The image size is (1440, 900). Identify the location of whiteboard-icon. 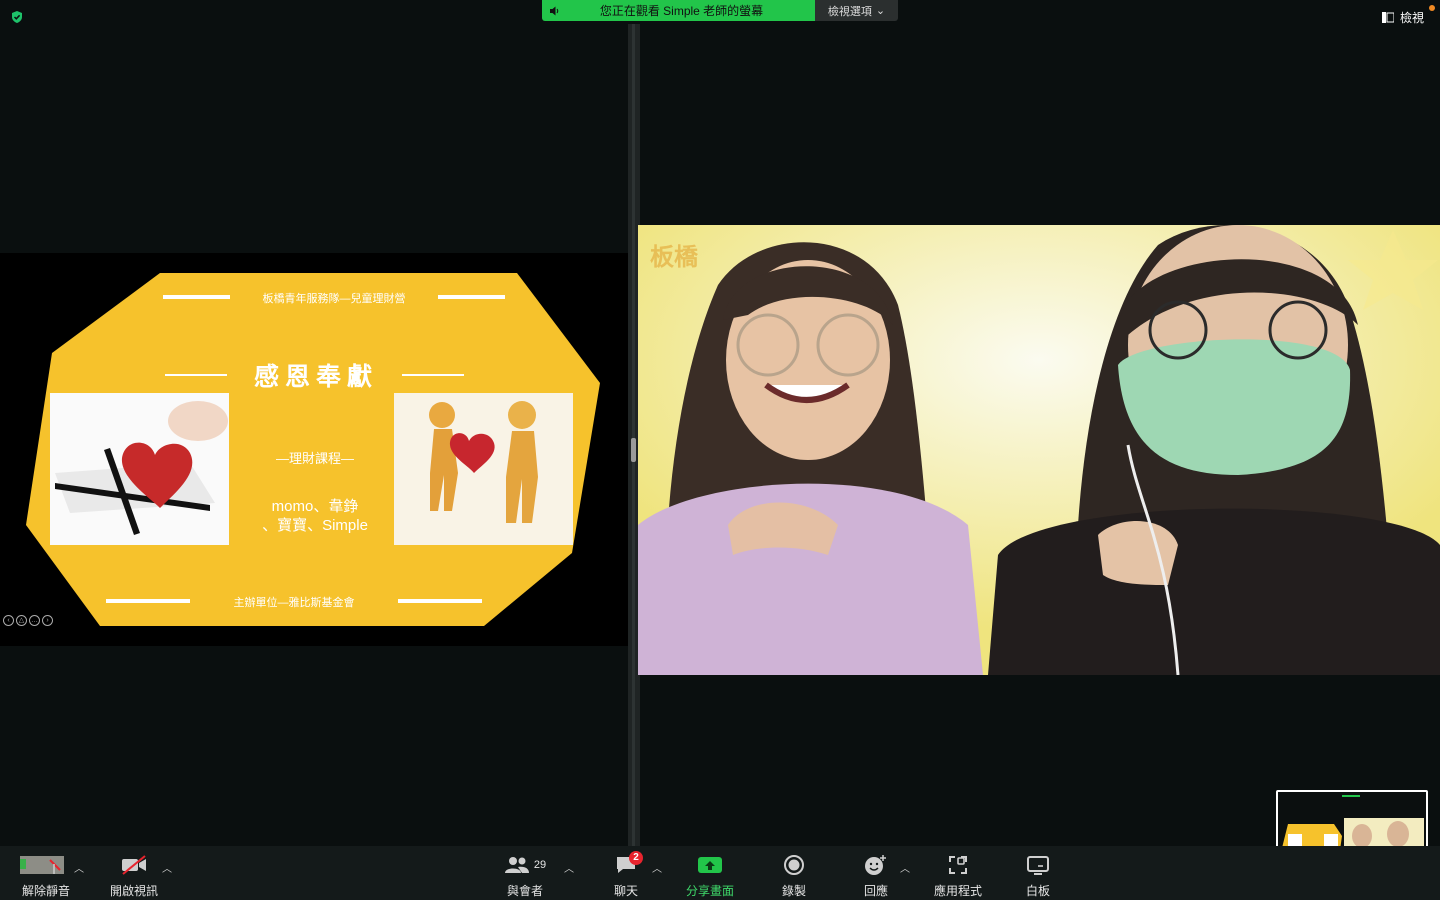
(1038, 865).